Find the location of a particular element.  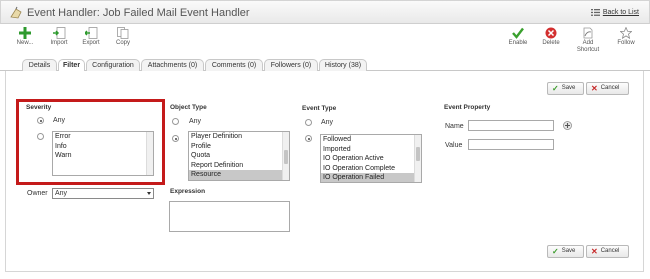

save-button-top: ✓ Save is located at coordinates (565, 88).